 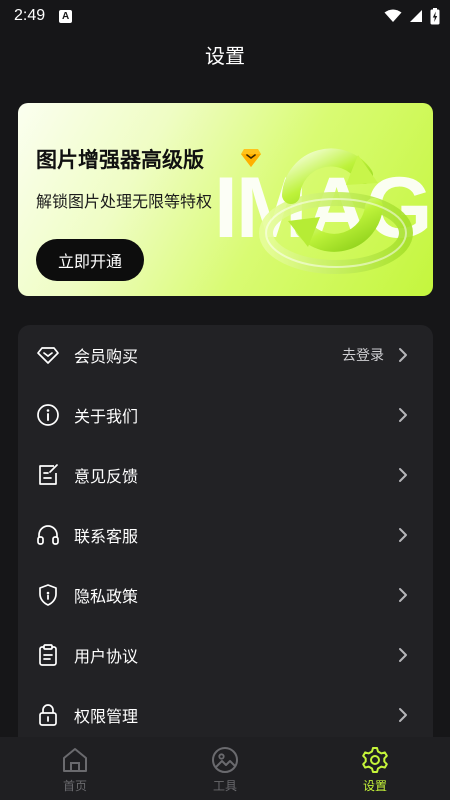 What do you see at coordinates (336, 211) in the screenshot?
I see `refresh-ring-icon` at bounding box center [336, 211].